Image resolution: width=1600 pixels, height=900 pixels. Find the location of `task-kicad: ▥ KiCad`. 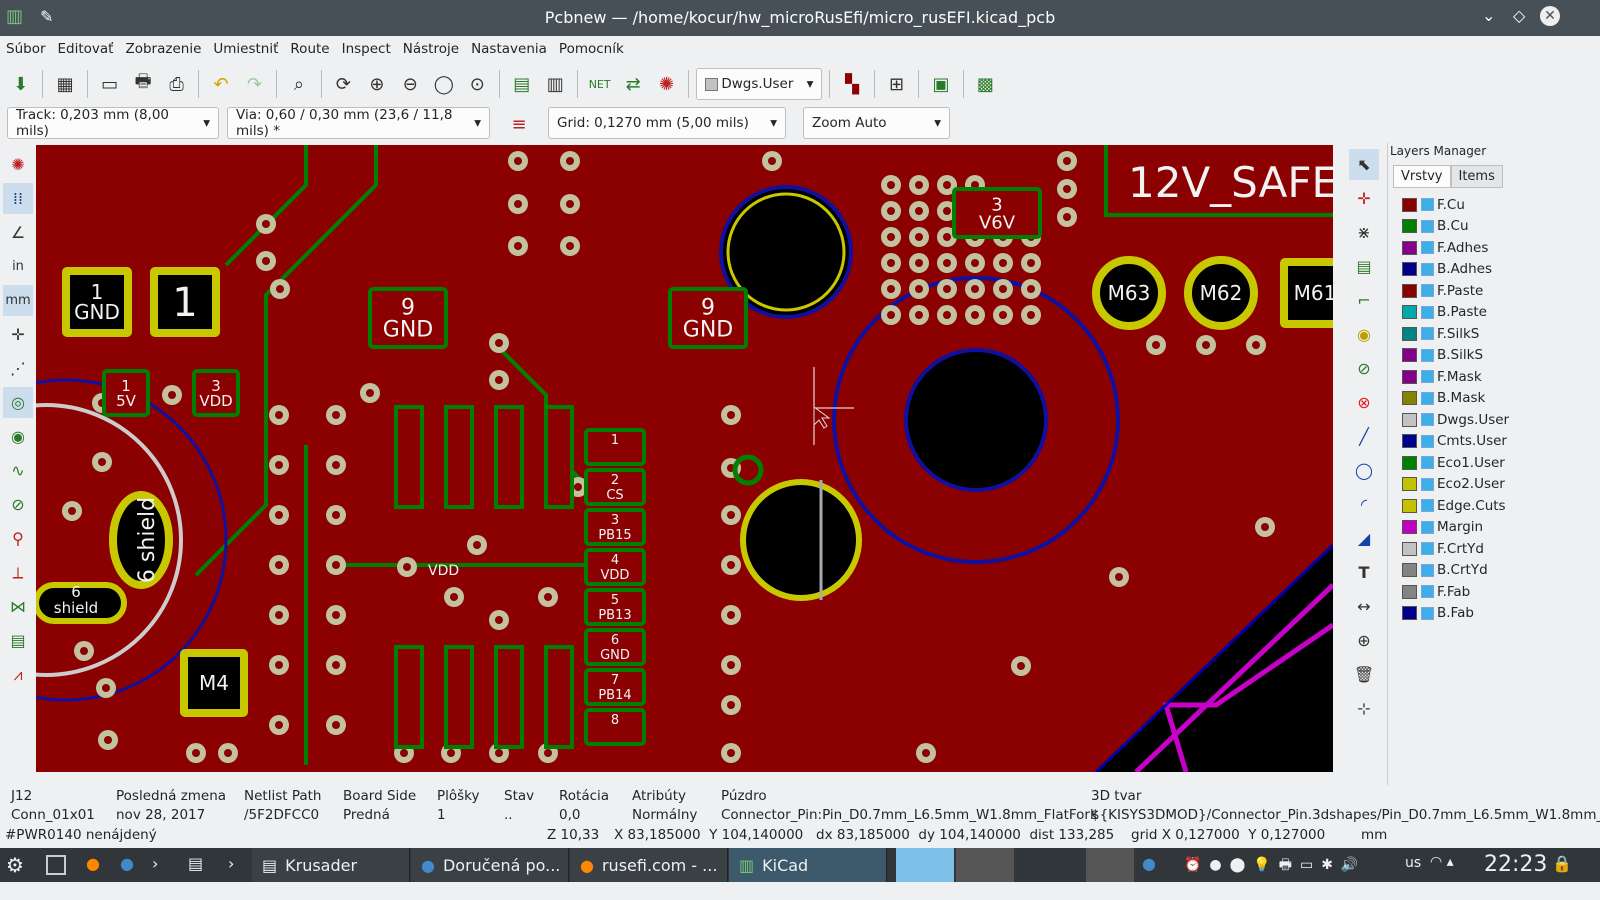

task-kicad: ▥ KiCad is located at coordinates (808, 865).